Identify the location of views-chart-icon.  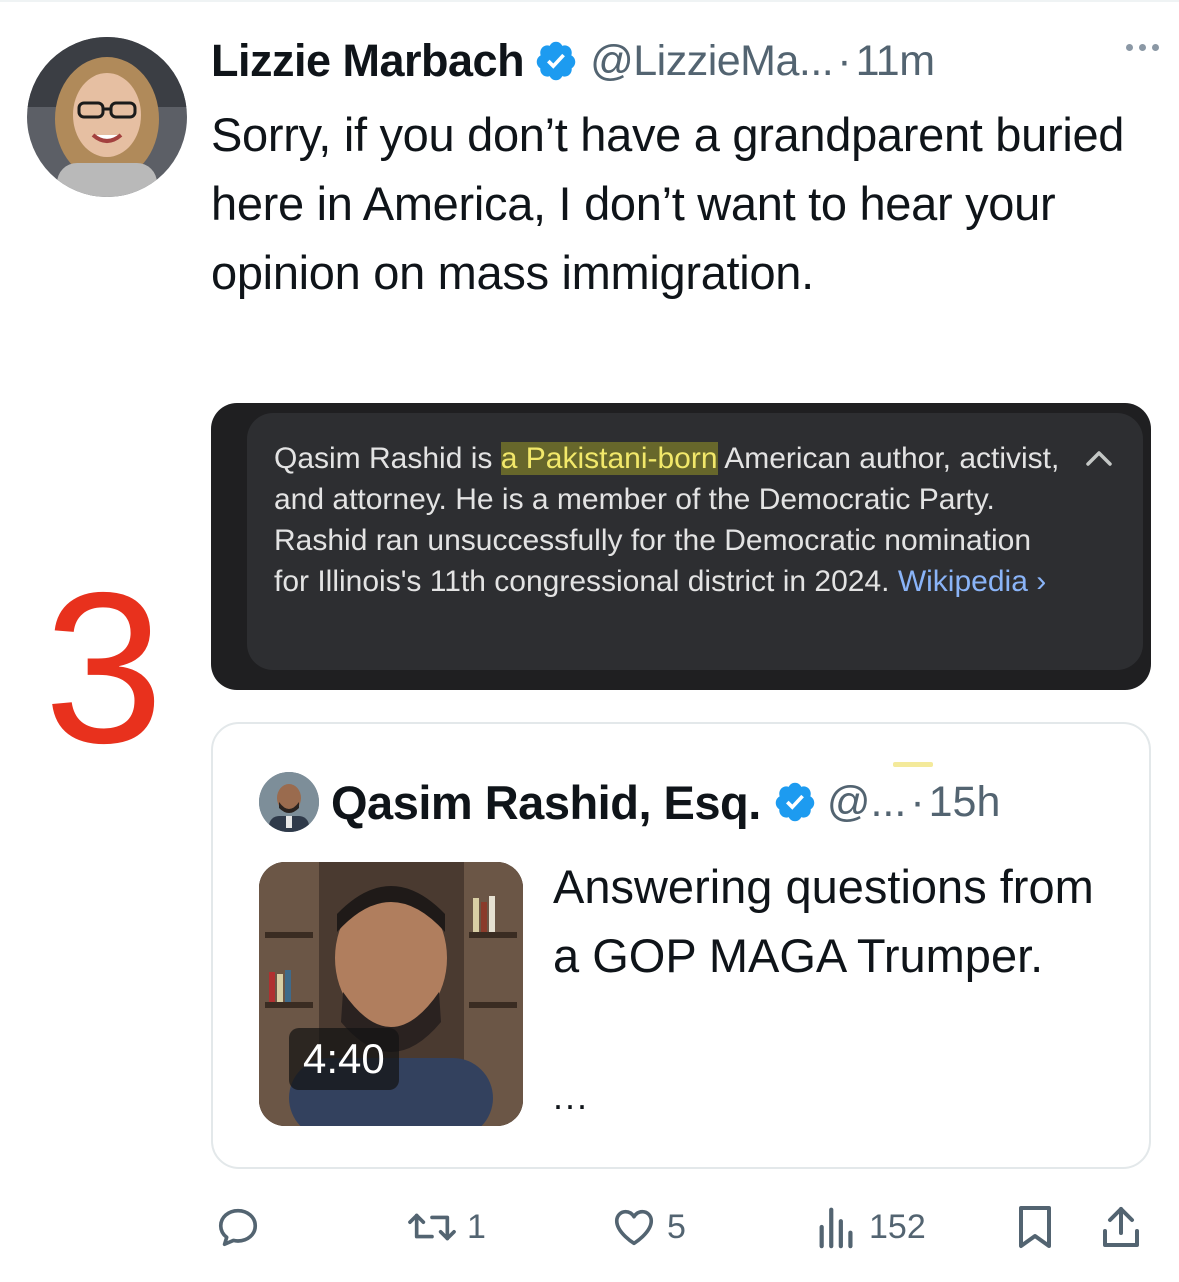
(836, 1228).